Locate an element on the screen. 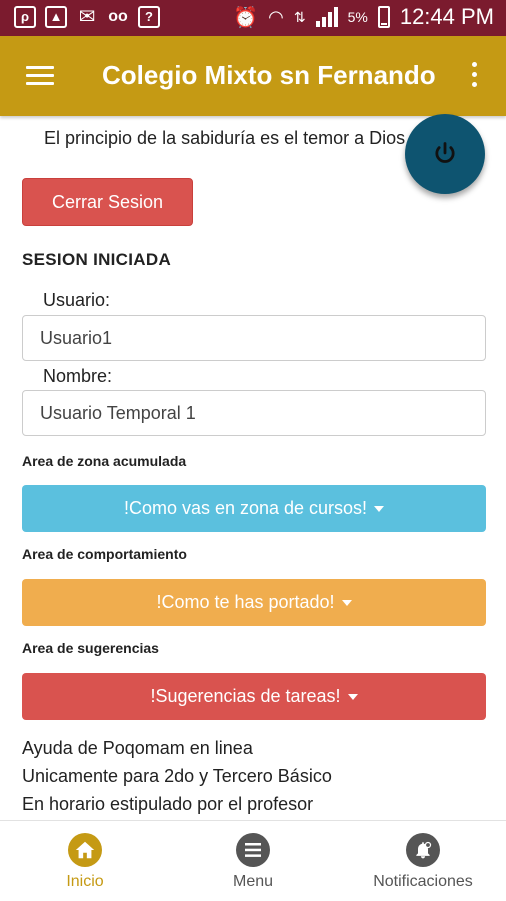 The height and width of the screenshot is (901, 506). nav-menu: Menu is located at coordinates (253, 861).